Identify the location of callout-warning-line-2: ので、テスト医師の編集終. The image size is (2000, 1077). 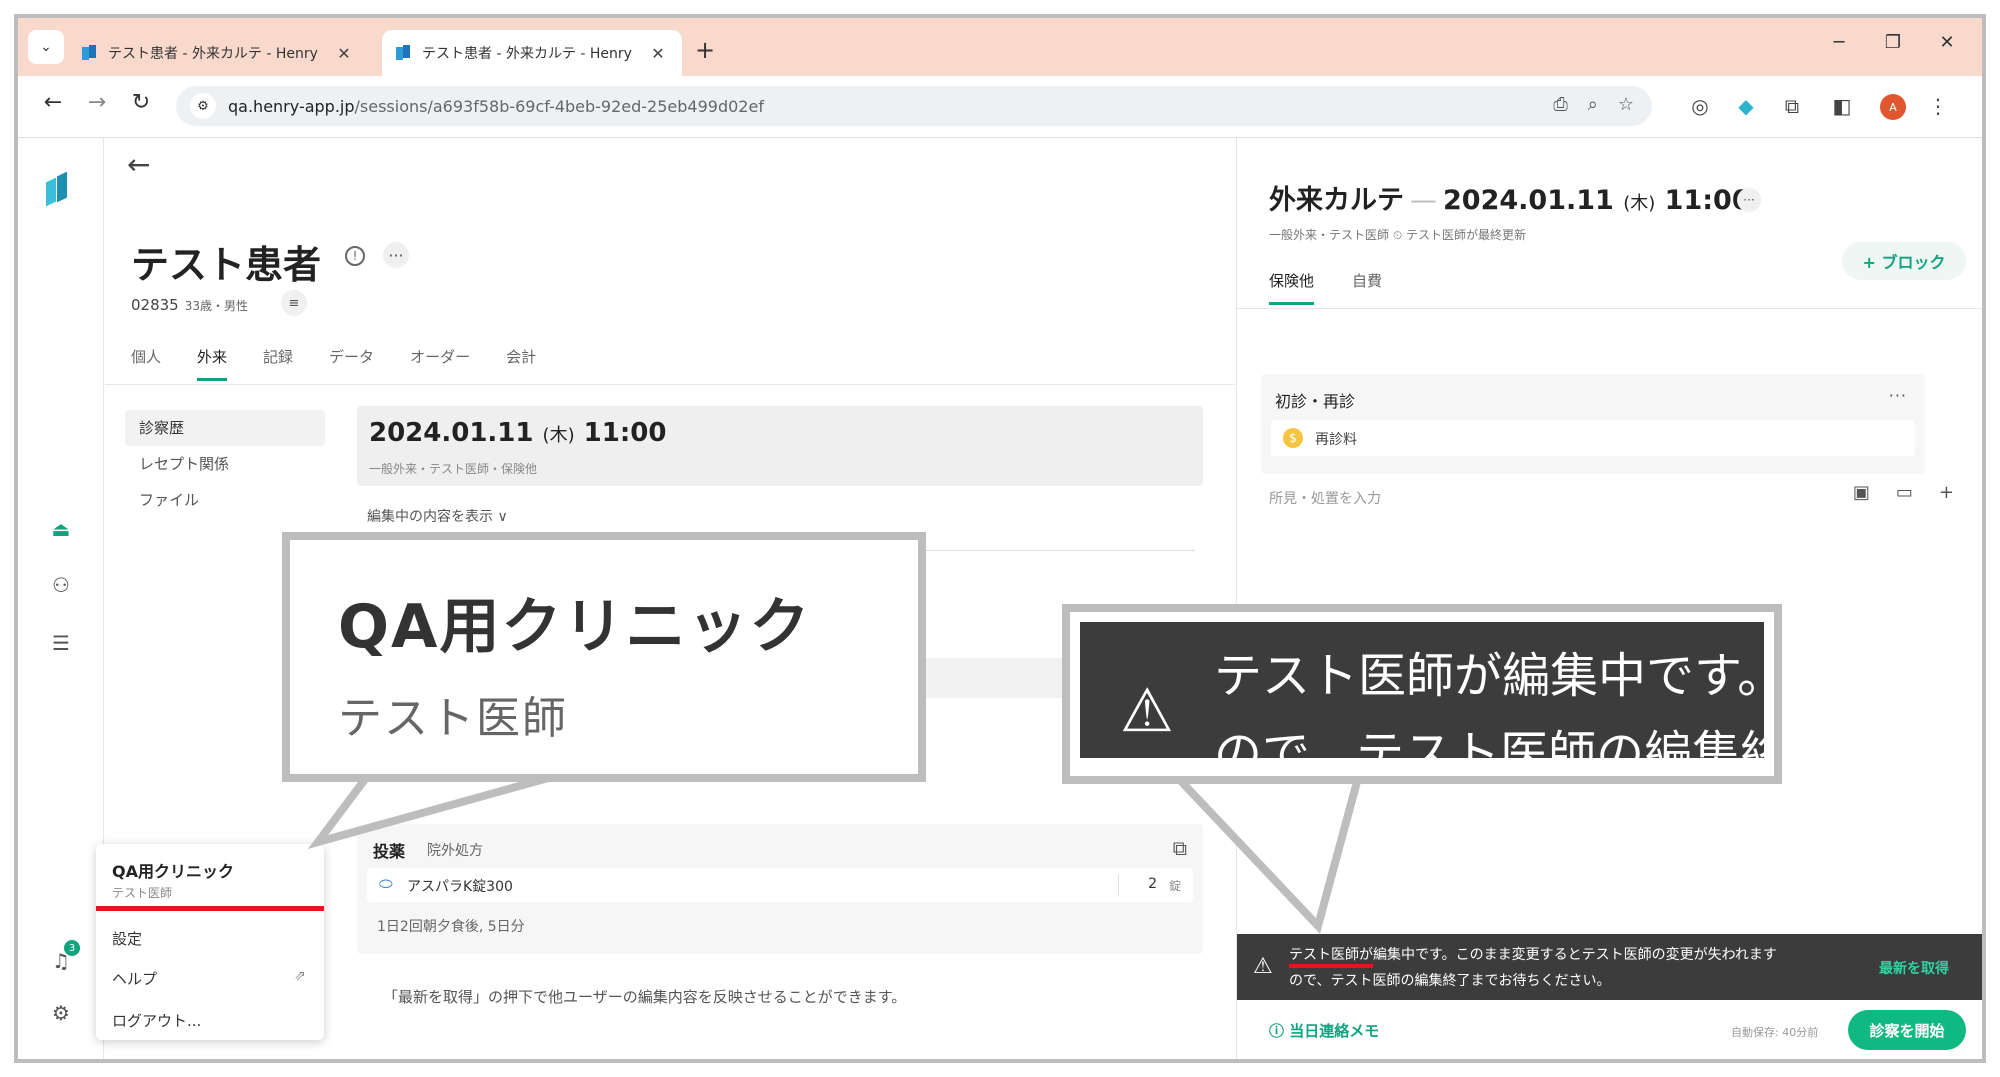
(1489, 742).